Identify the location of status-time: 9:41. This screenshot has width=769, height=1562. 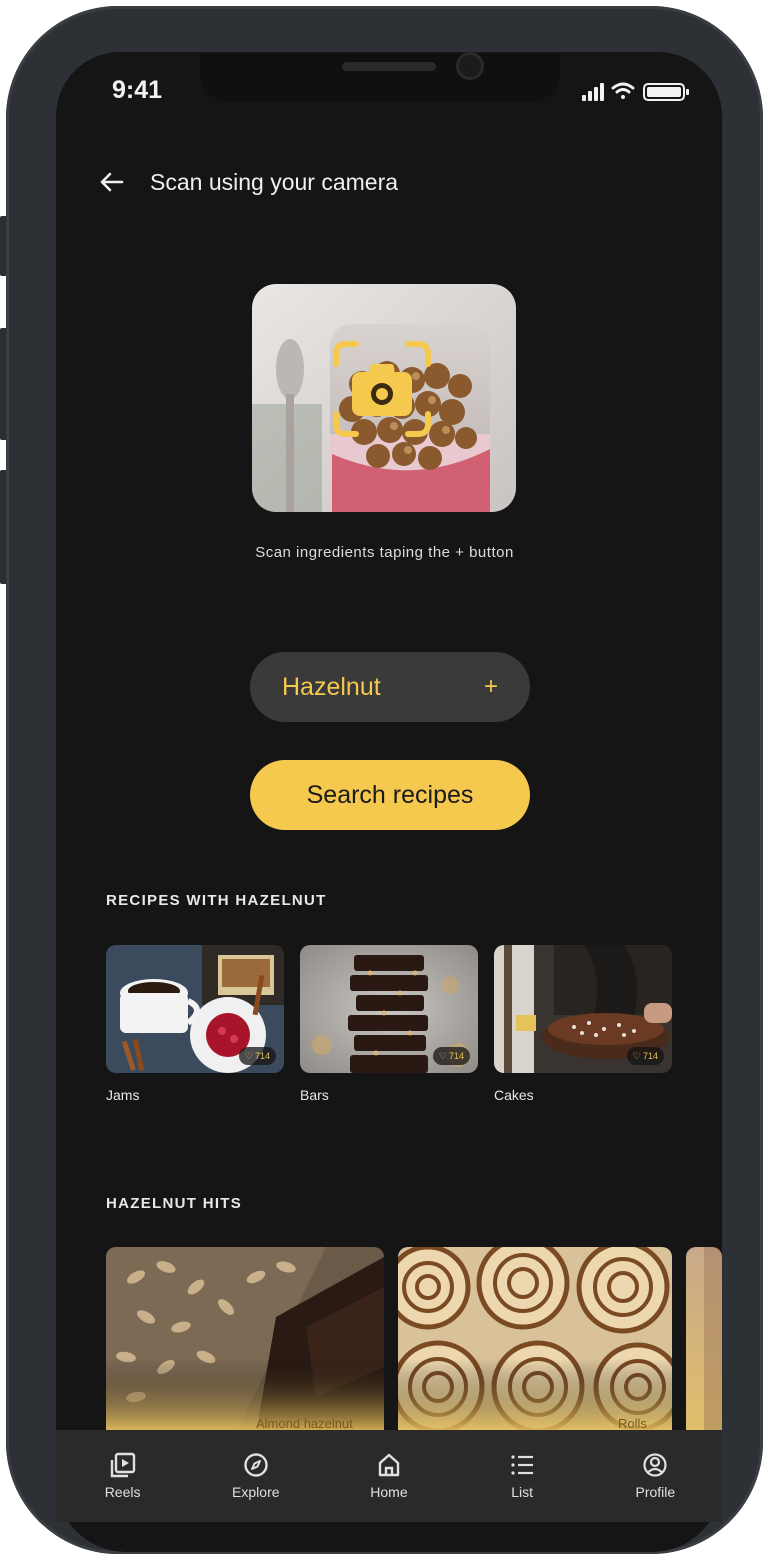
(137, 90).